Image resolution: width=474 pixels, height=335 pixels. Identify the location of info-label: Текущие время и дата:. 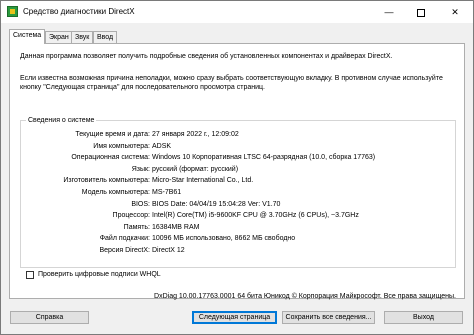
(112, 134).